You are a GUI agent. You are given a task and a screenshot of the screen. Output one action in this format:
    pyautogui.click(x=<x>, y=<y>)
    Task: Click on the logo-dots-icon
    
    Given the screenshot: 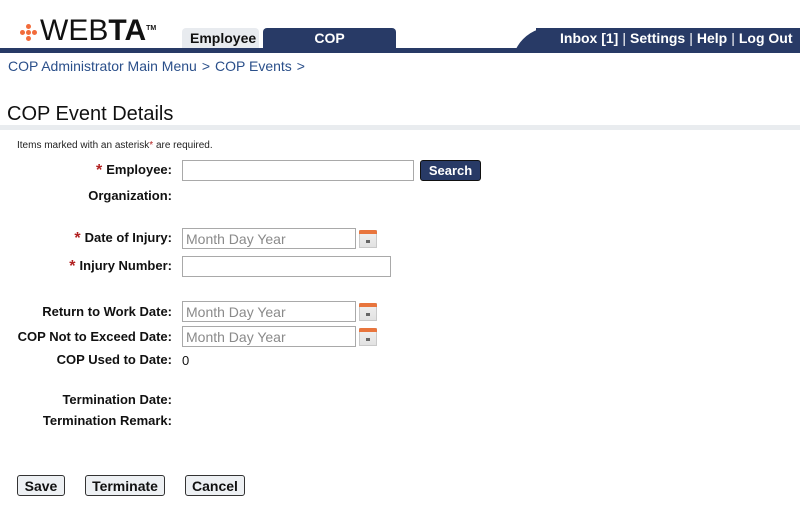 What is the action you would take?
    pyautogui.click(x=29, y=34)
    